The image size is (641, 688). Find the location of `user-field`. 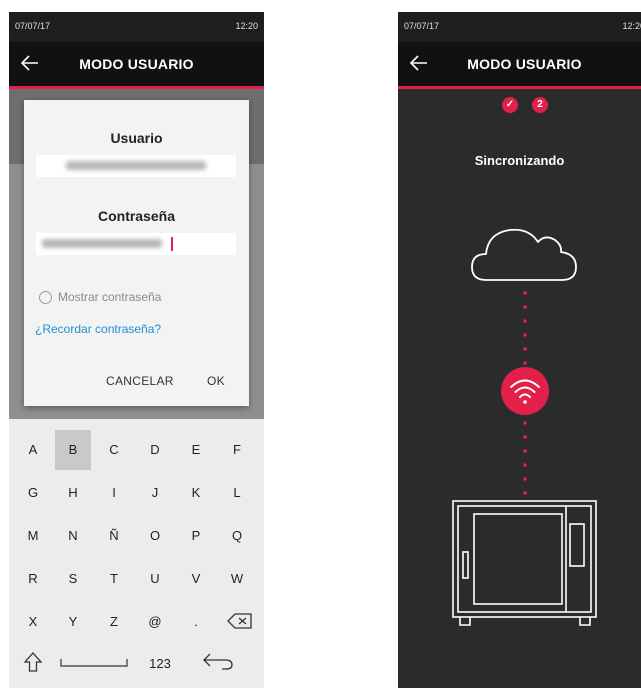

user-field is located at coordinates (136, 166).